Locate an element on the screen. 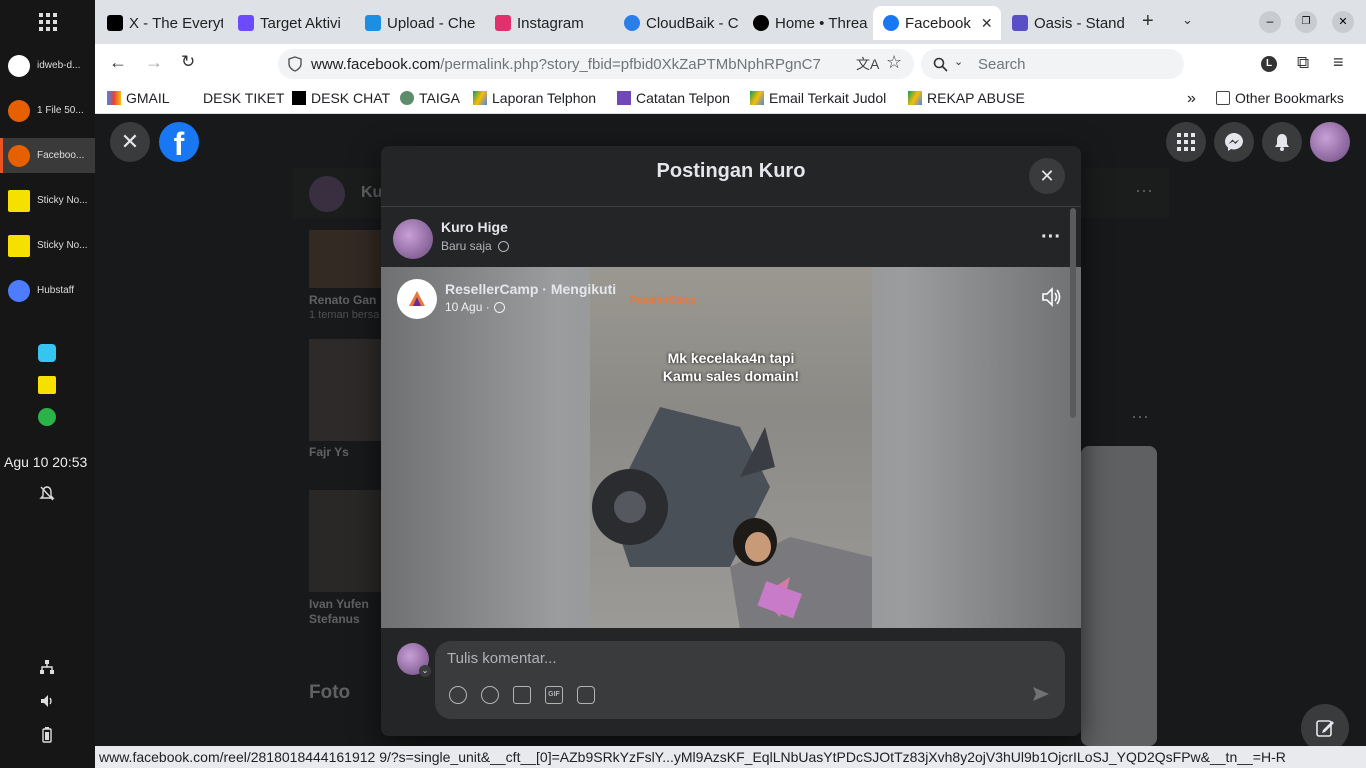 The height and width of the screenshot is (768, 1366). account-avatar is located at coordinates (1330, 142).